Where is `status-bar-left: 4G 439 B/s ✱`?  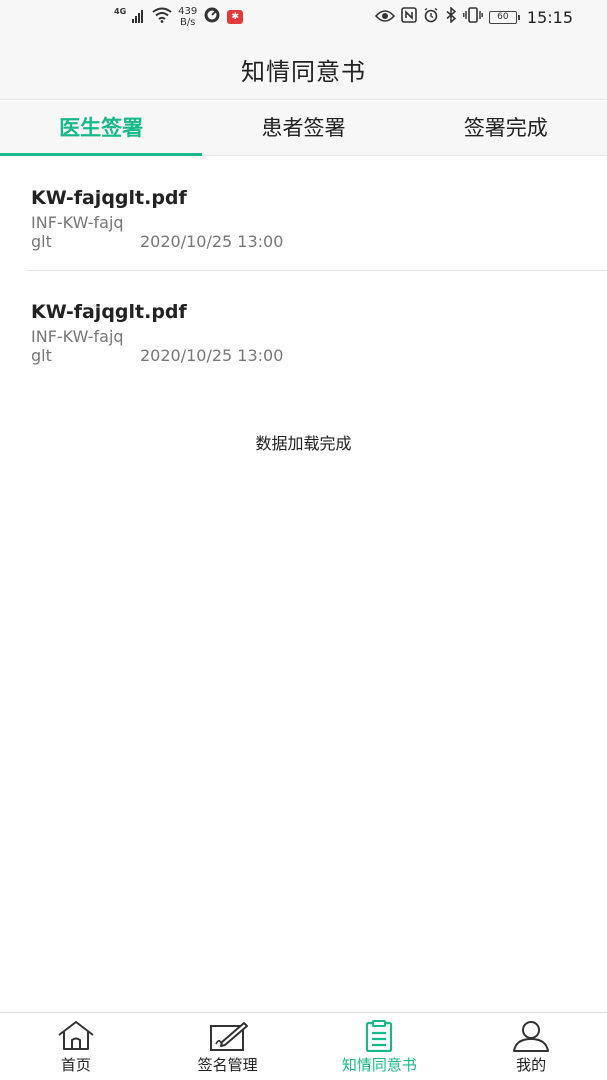 status-bar-left: 4G 439 B/s ✱ is located at coordinates (179, 17).